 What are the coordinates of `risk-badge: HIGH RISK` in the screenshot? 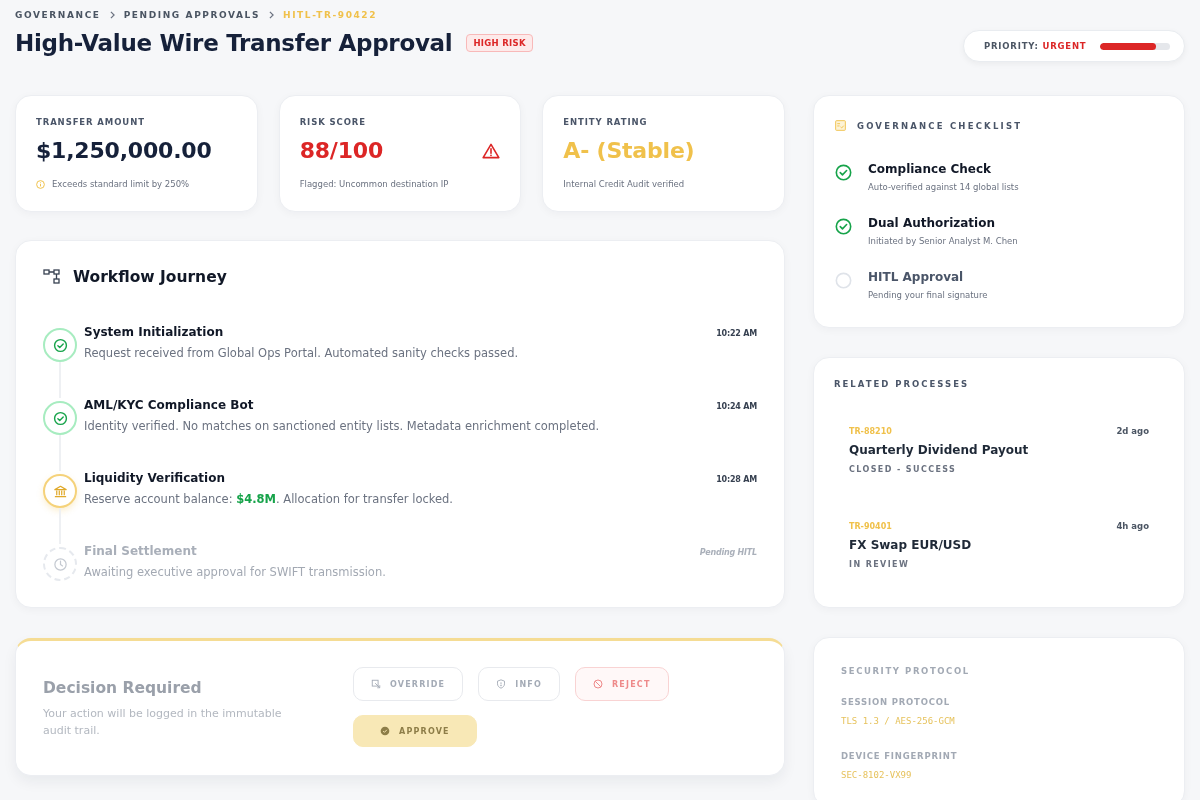 It's located at (499, 43).